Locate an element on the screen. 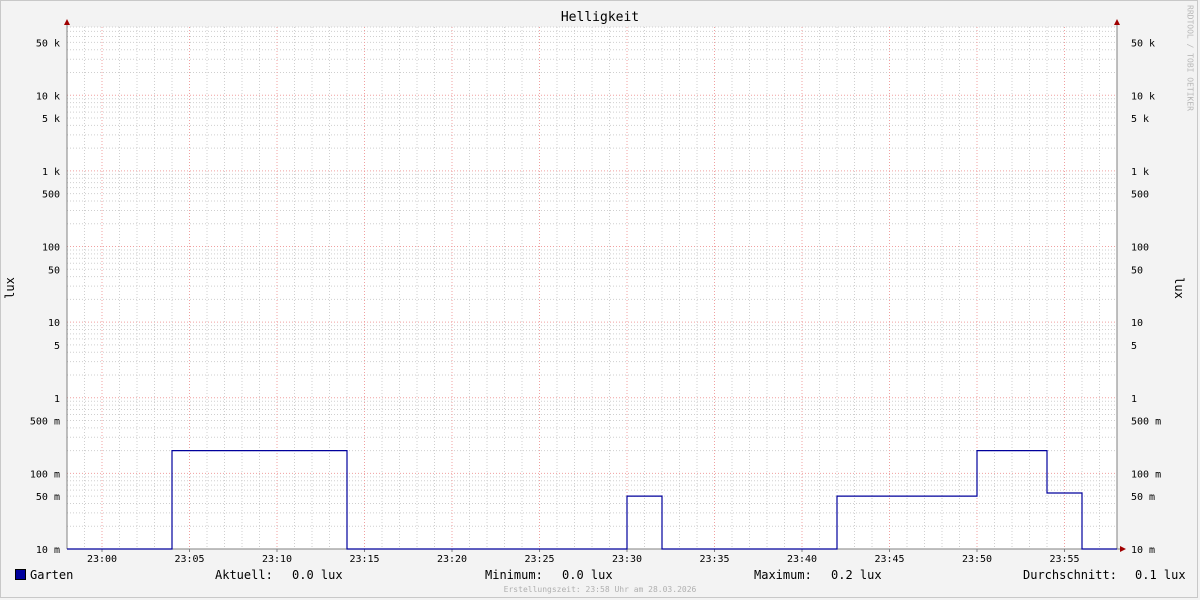 This screenshot has height=600, width=1200. y-axis-label-left: lux is located at coordinates (10, 288).